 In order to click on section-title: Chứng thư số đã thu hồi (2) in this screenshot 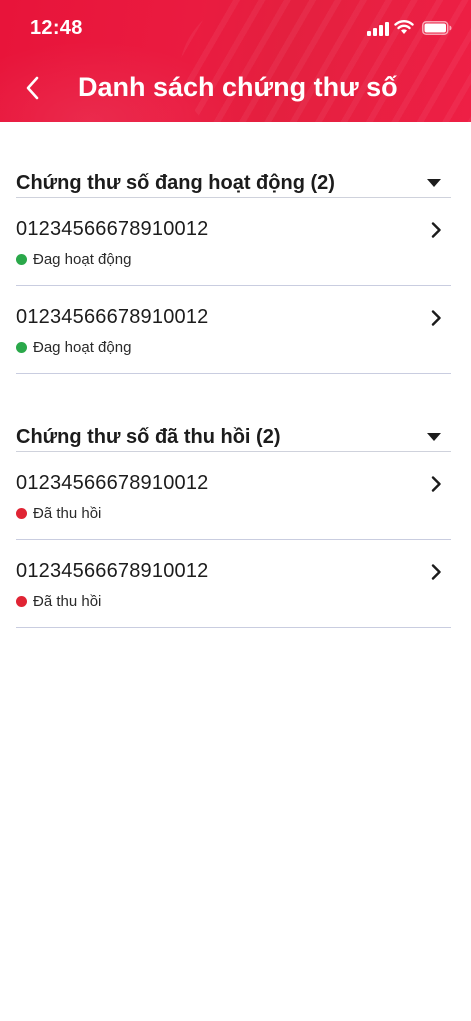, I will do `click(148, 437)`.